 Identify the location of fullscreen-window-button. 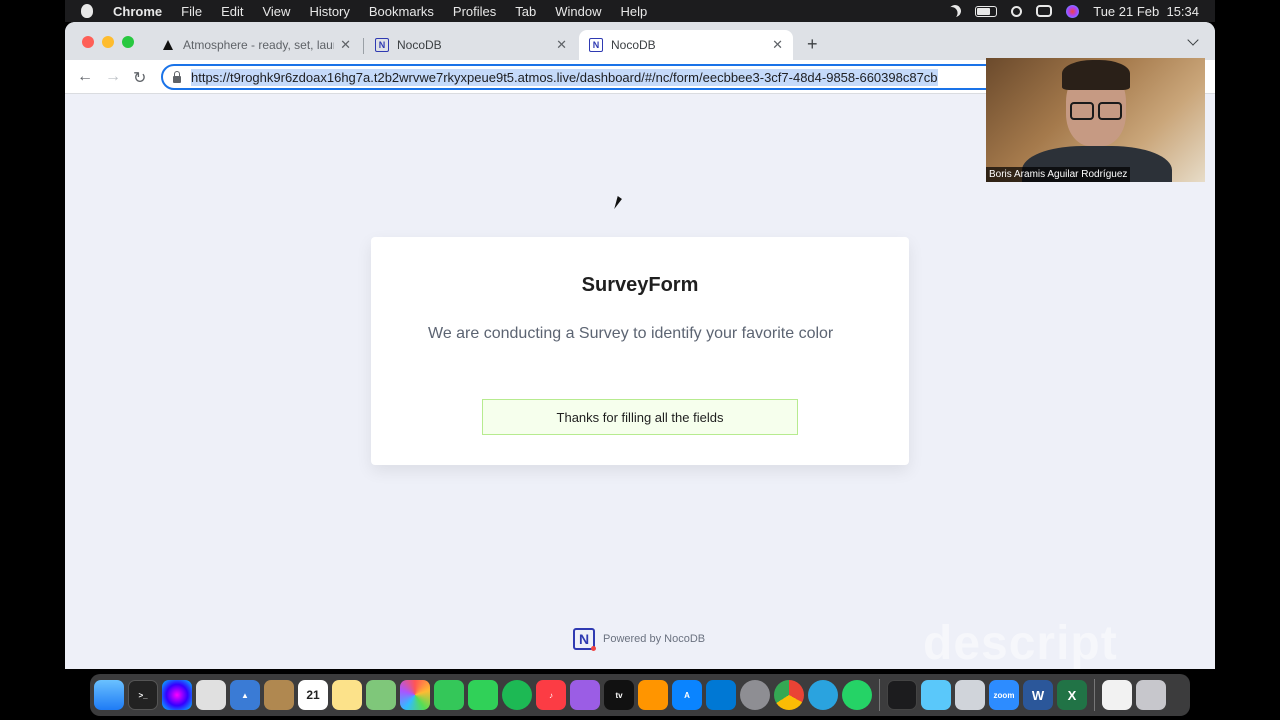
(128, 42).